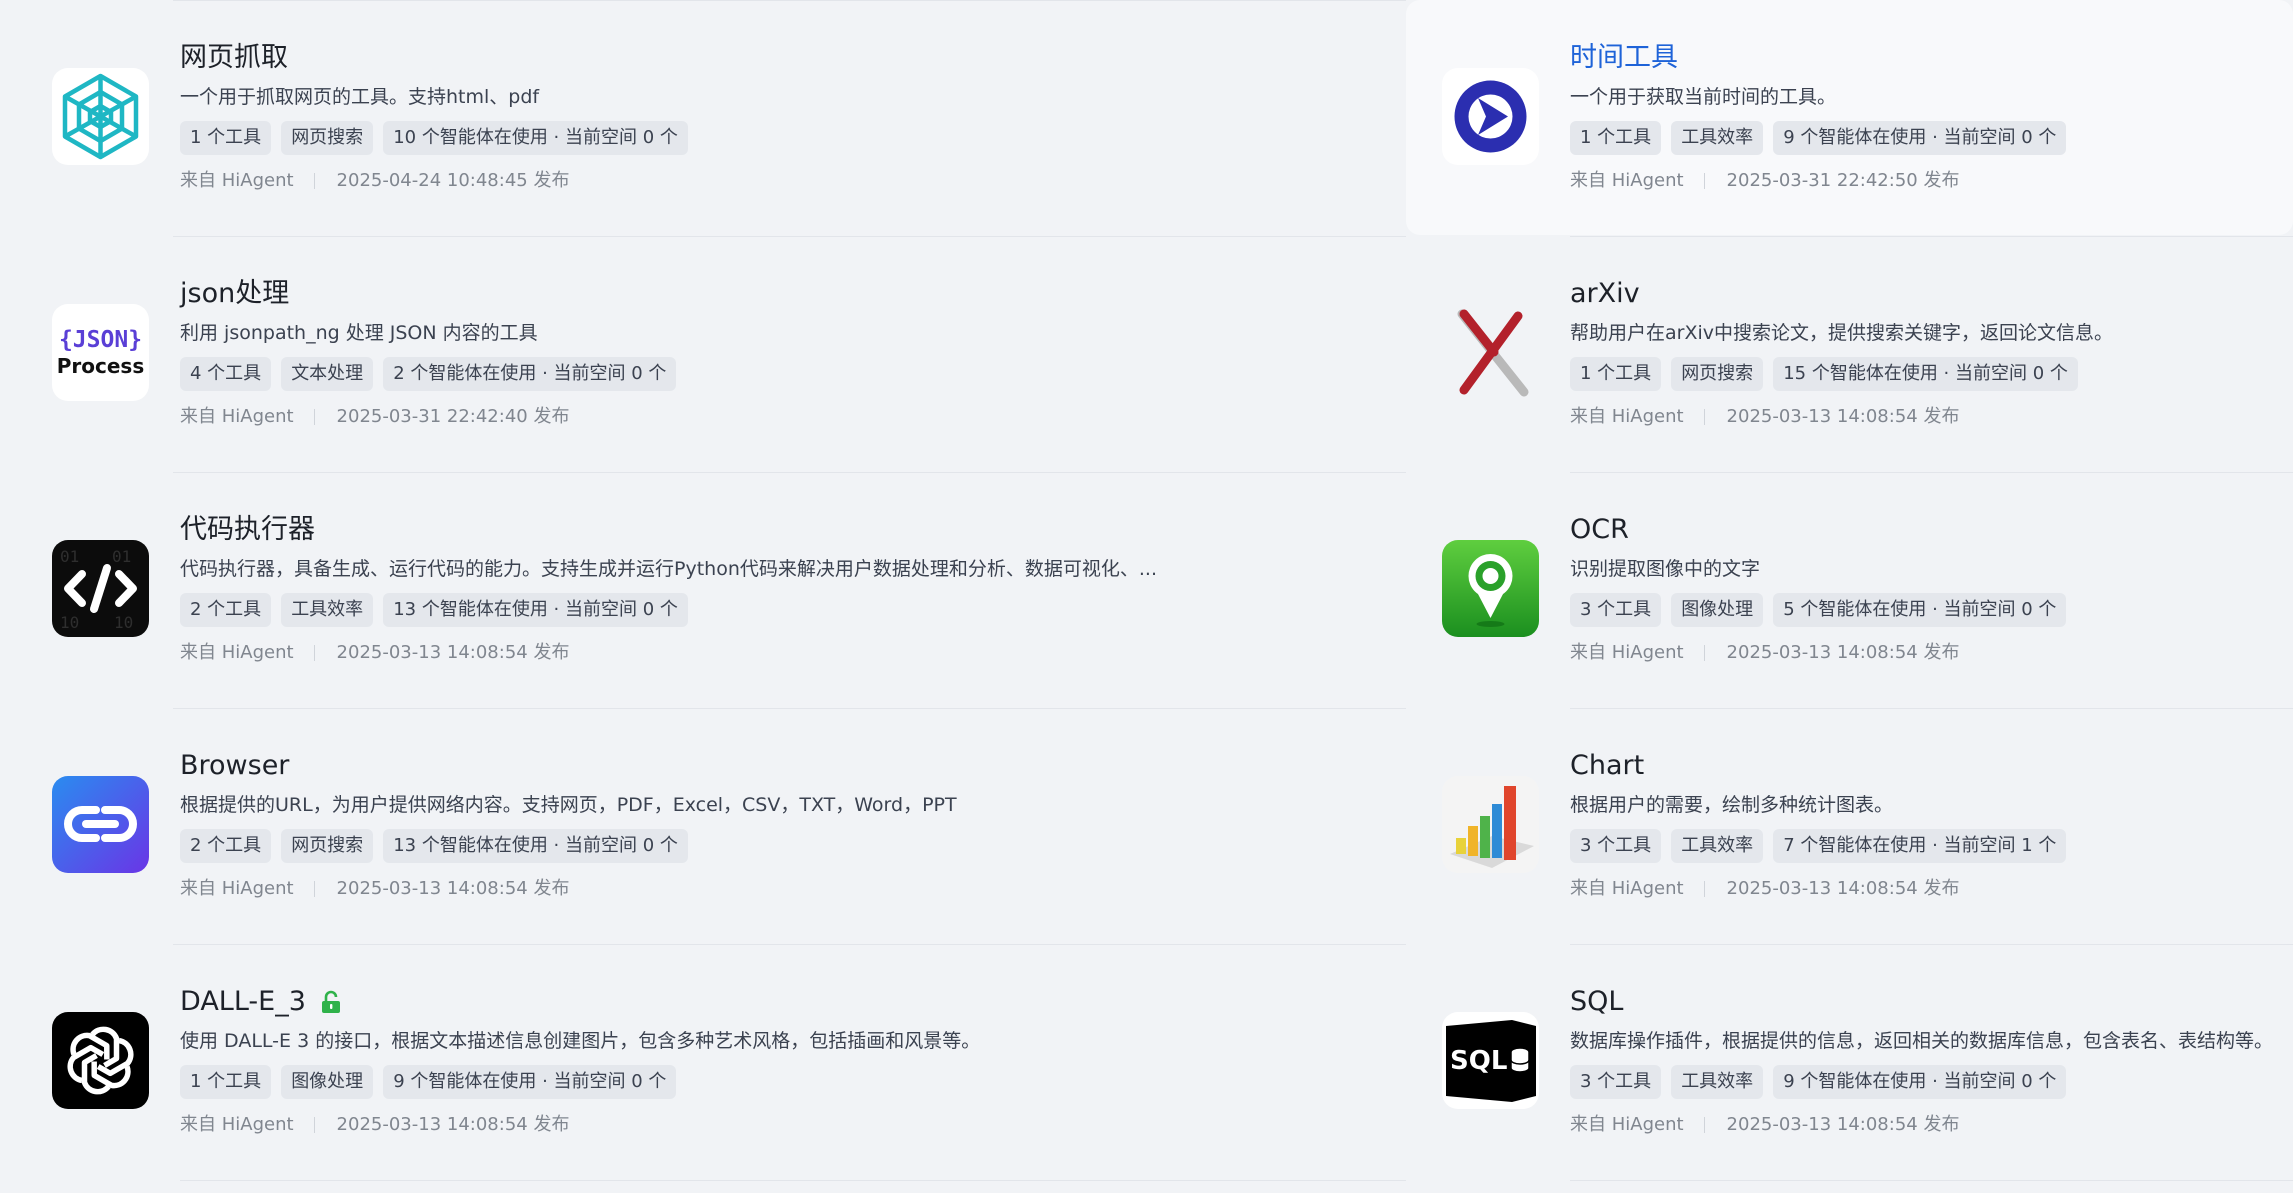 This screenshot has width=2293, height=1193. What do you see at coordinates (530, 374) in the screenshot?
I see `usage-tag: 2 个智能体在使用 · 当前空间 0 个` at bounding box center [530, 374].